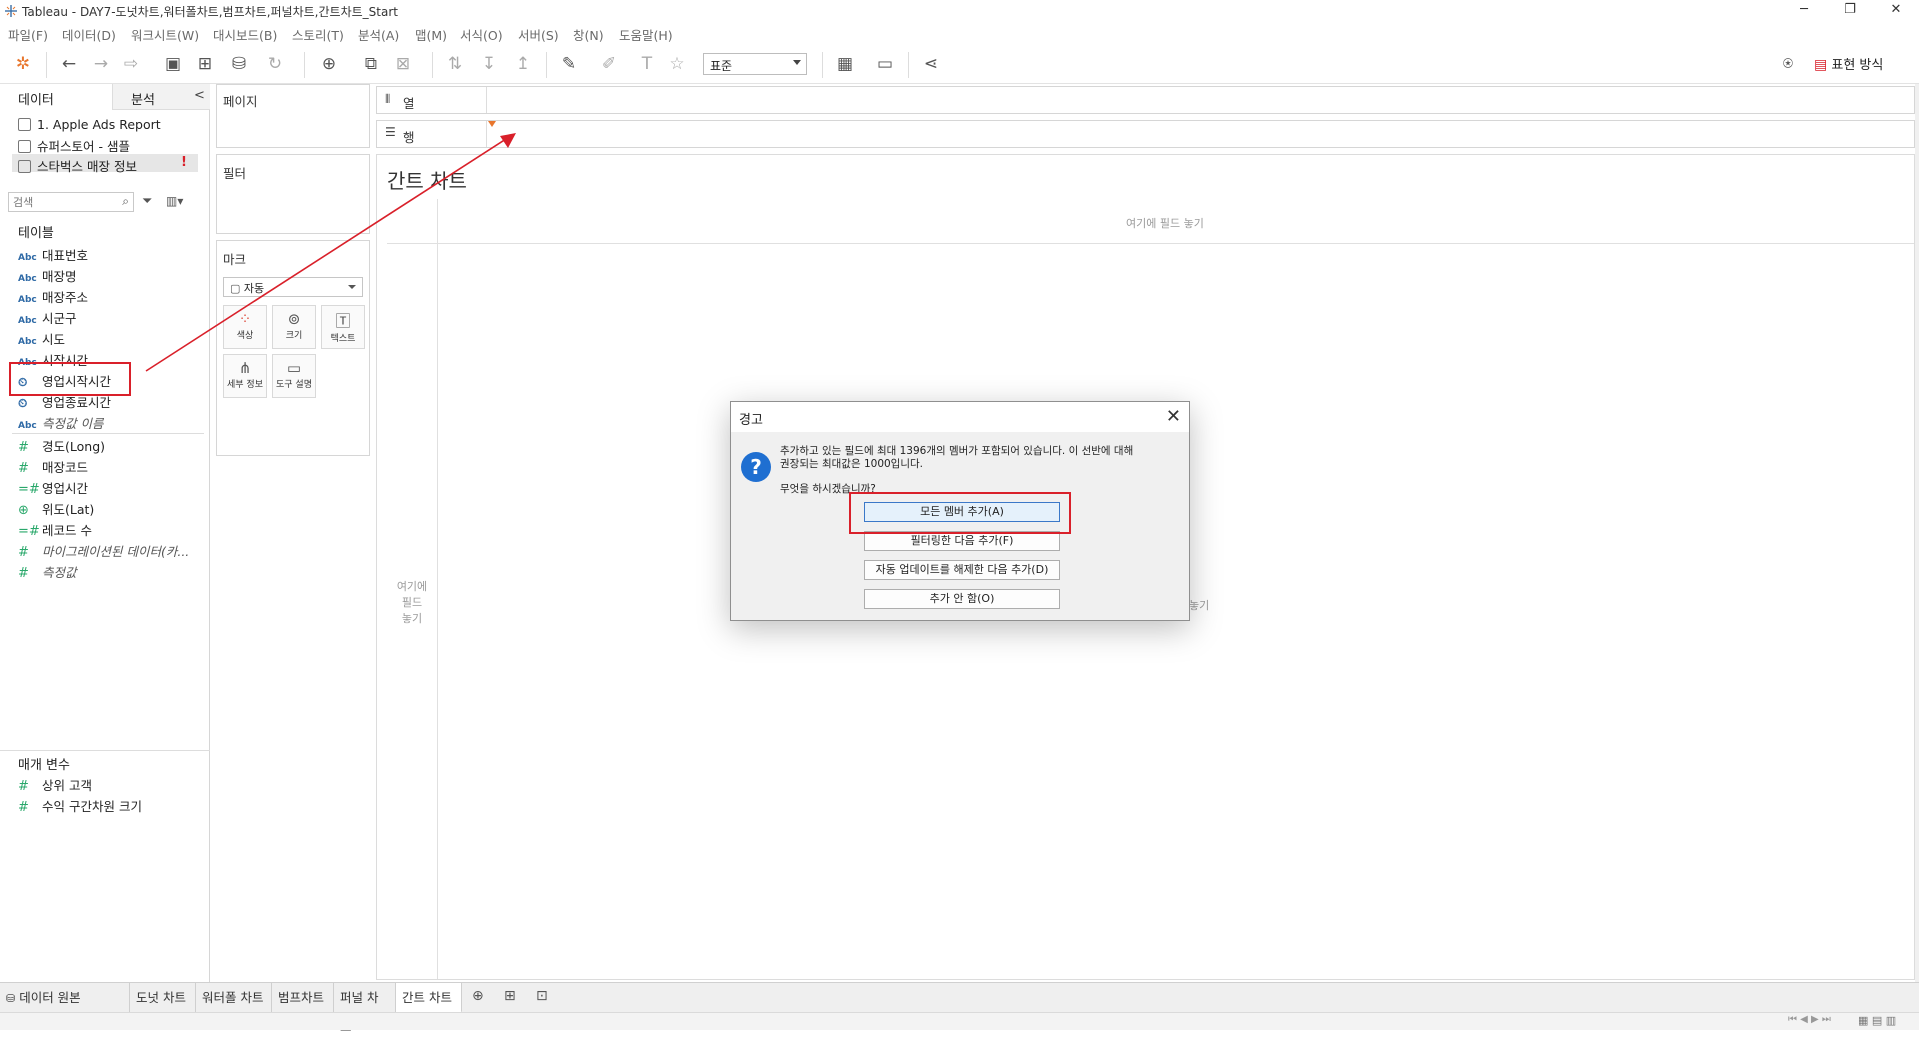  I want to click on dialog-title: 경고, so click(751, 420).